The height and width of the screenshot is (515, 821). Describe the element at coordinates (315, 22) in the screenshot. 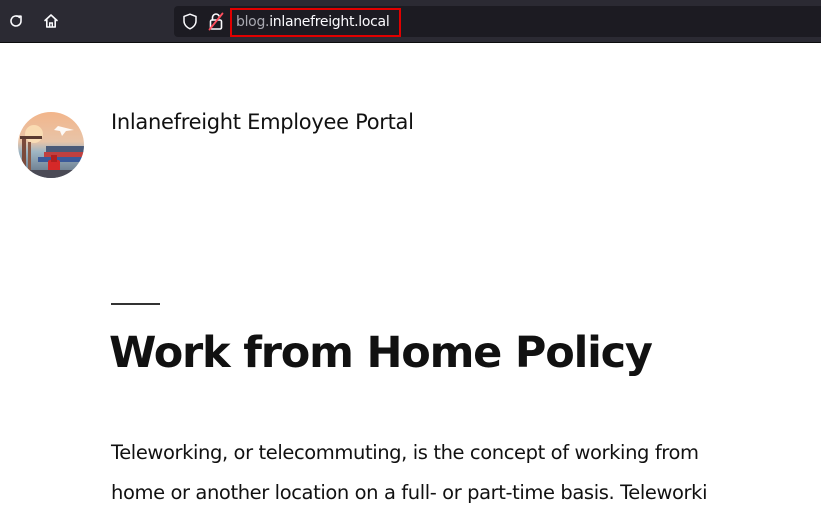

I see `url-highlight-box` at that location.